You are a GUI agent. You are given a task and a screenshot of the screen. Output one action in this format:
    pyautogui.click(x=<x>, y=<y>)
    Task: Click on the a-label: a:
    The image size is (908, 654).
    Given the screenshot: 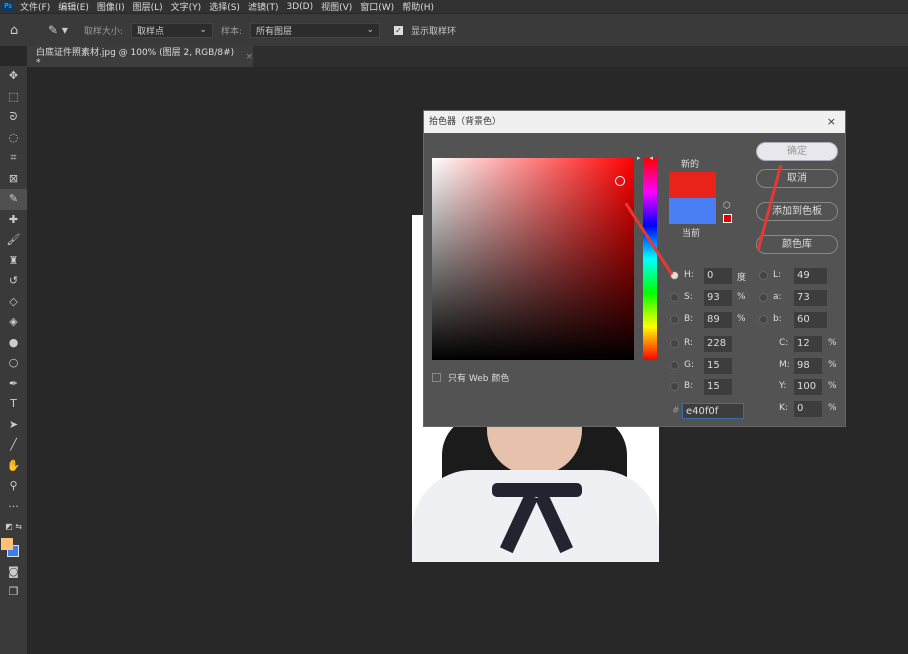 What is the action you would take?
    pyautogui.click(x=777, y=297)
    